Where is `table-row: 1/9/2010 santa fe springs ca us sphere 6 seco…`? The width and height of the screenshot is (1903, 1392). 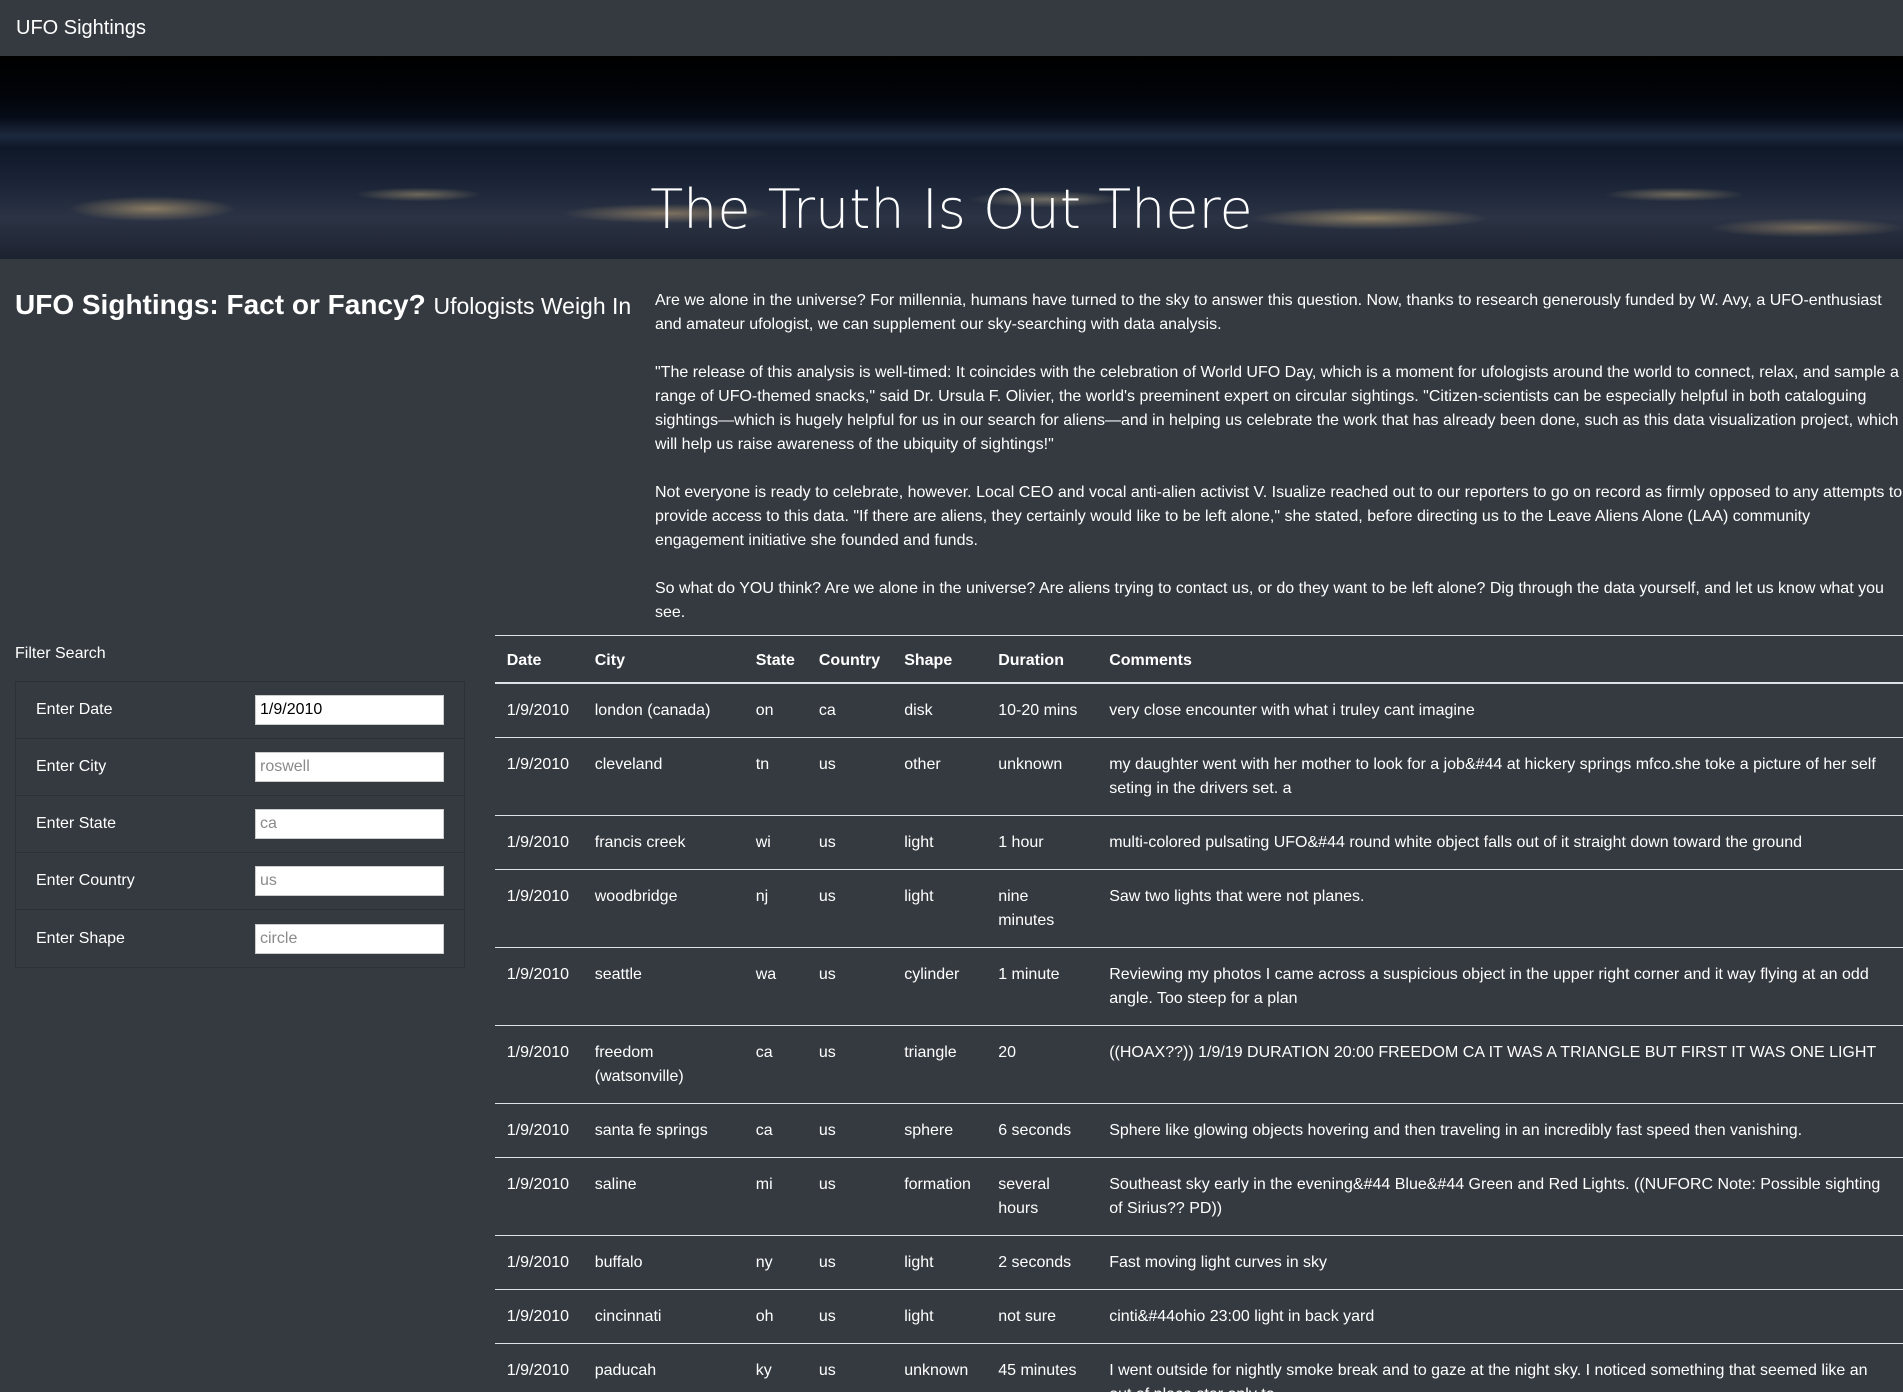 table-row: 1/9/2010 santa fe springs ca us sphere 6 seco… is located at coordinates (1198, 1130).